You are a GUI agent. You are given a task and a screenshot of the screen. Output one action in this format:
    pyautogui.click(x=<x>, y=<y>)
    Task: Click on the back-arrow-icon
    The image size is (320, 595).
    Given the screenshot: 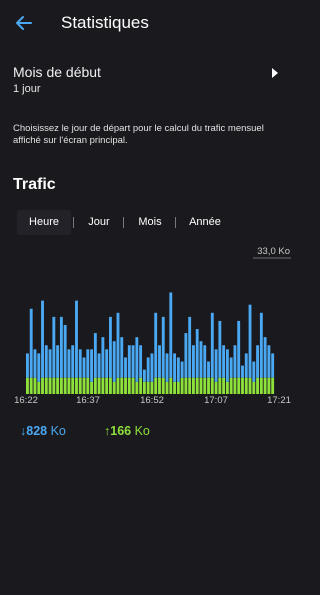 What is the action you would take?
    pyautogui.click(x=24, y=23)
    